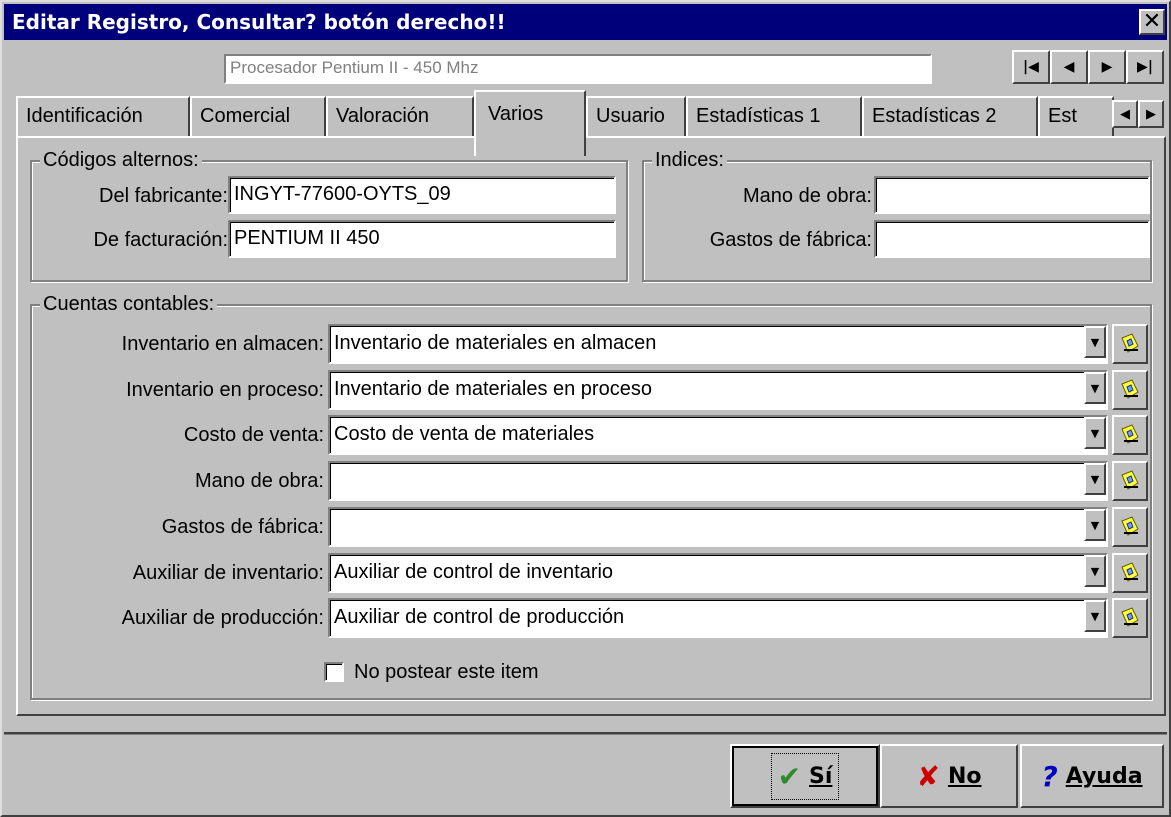  What do you see at coordinates (245, 116) in the screenshot?
I see `tab-label: Comercial` at bounding box center [245, 116].